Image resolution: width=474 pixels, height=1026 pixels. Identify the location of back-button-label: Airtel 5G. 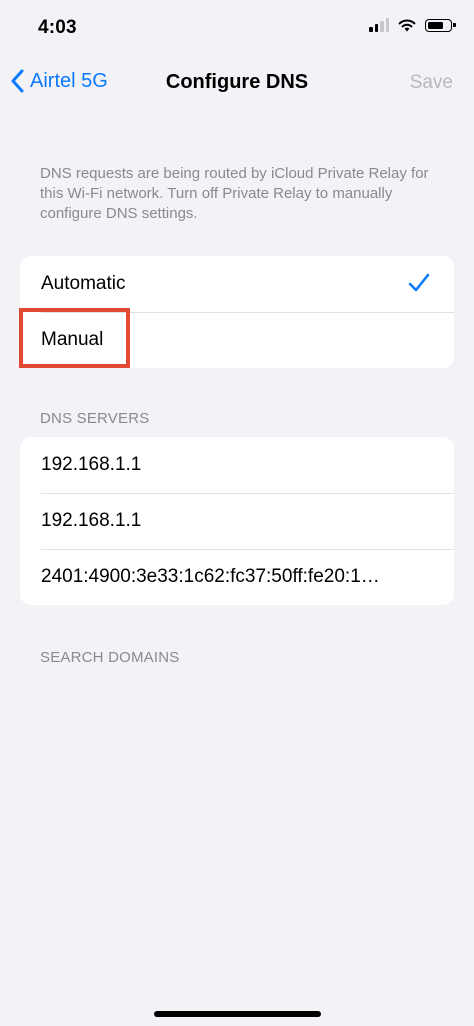
(69, 80).